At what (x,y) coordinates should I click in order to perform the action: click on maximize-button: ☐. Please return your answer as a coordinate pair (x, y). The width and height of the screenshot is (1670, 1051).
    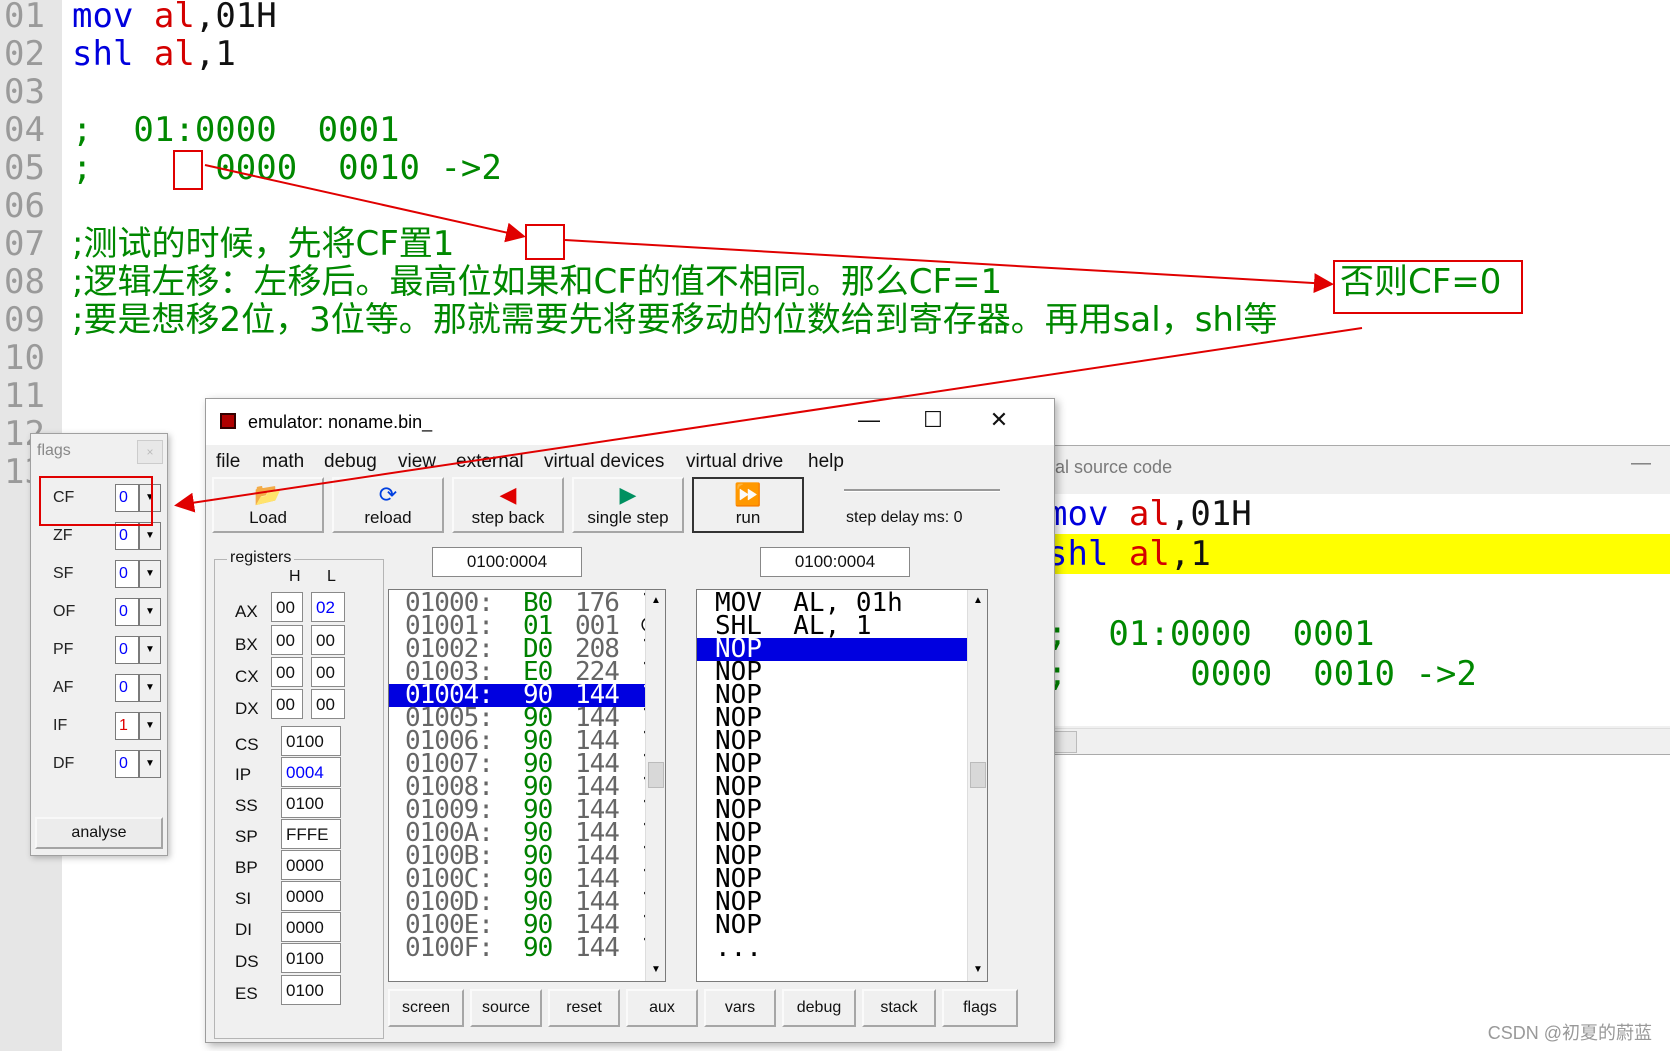
    Looking at the image, I should click on (933, 420).